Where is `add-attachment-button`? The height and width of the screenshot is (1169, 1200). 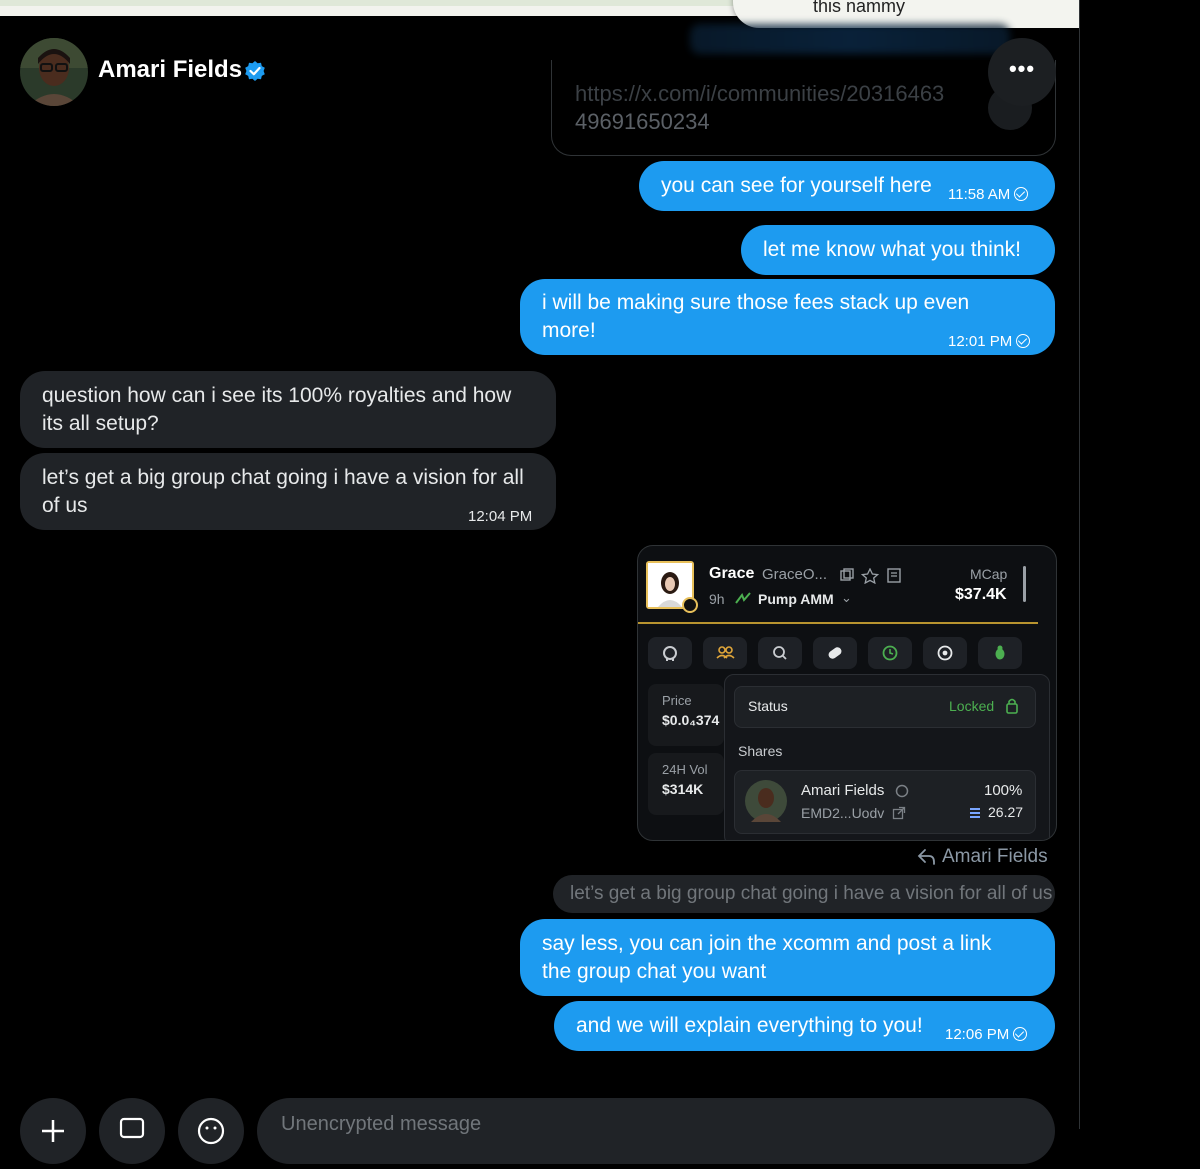
add-attachment-button is located at coordinates (53, 1131).